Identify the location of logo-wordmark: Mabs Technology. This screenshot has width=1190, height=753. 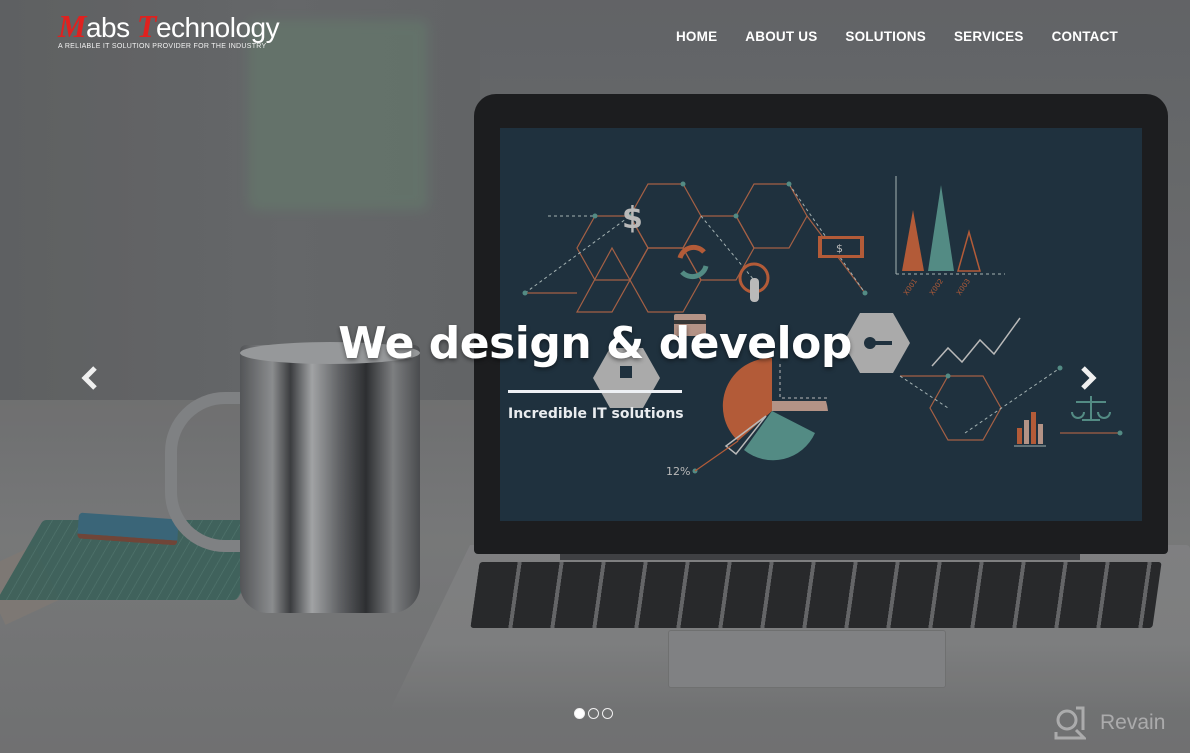
(173, 26).